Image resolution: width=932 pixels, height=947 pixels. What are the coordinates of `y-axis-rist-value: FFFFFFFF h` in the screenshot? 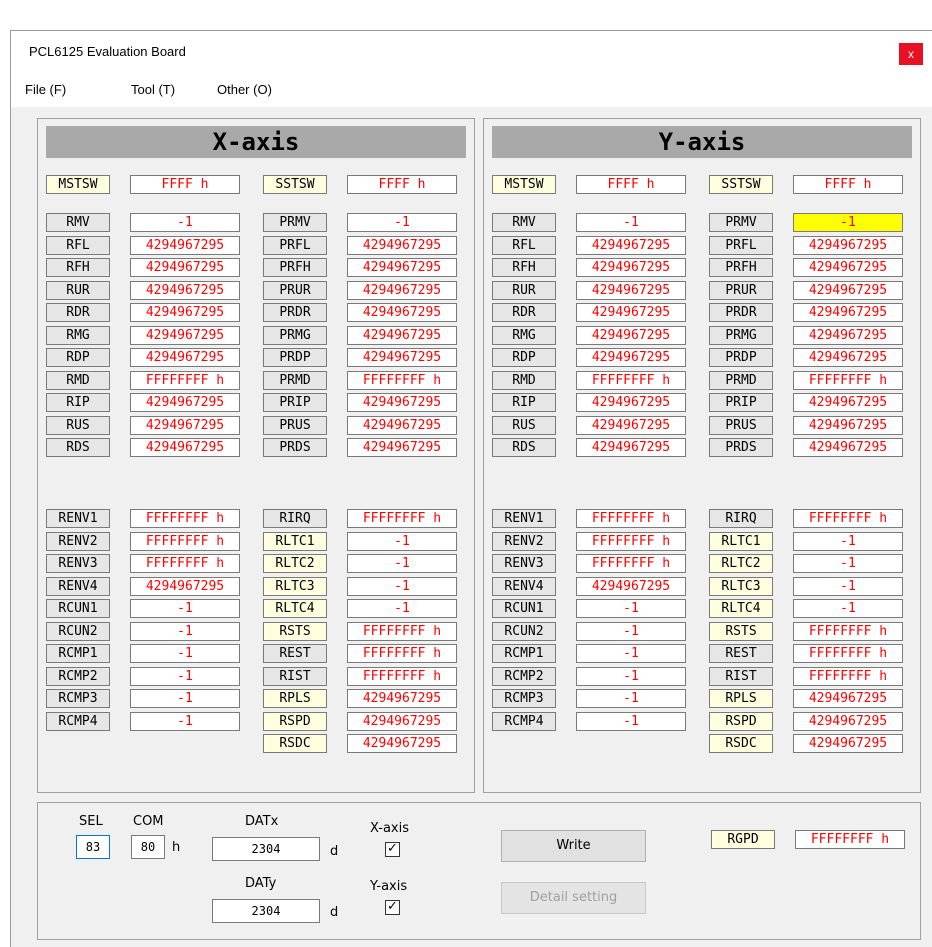 It's located at (848, 676).